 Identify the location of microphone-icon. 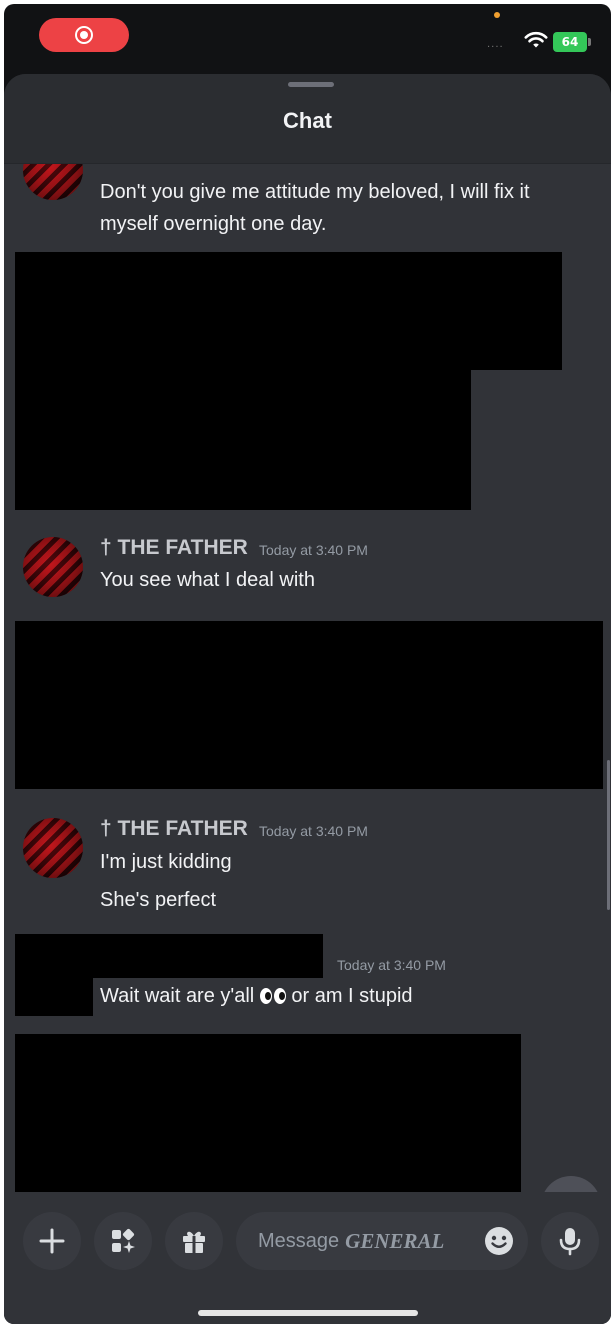
(570, 1242).